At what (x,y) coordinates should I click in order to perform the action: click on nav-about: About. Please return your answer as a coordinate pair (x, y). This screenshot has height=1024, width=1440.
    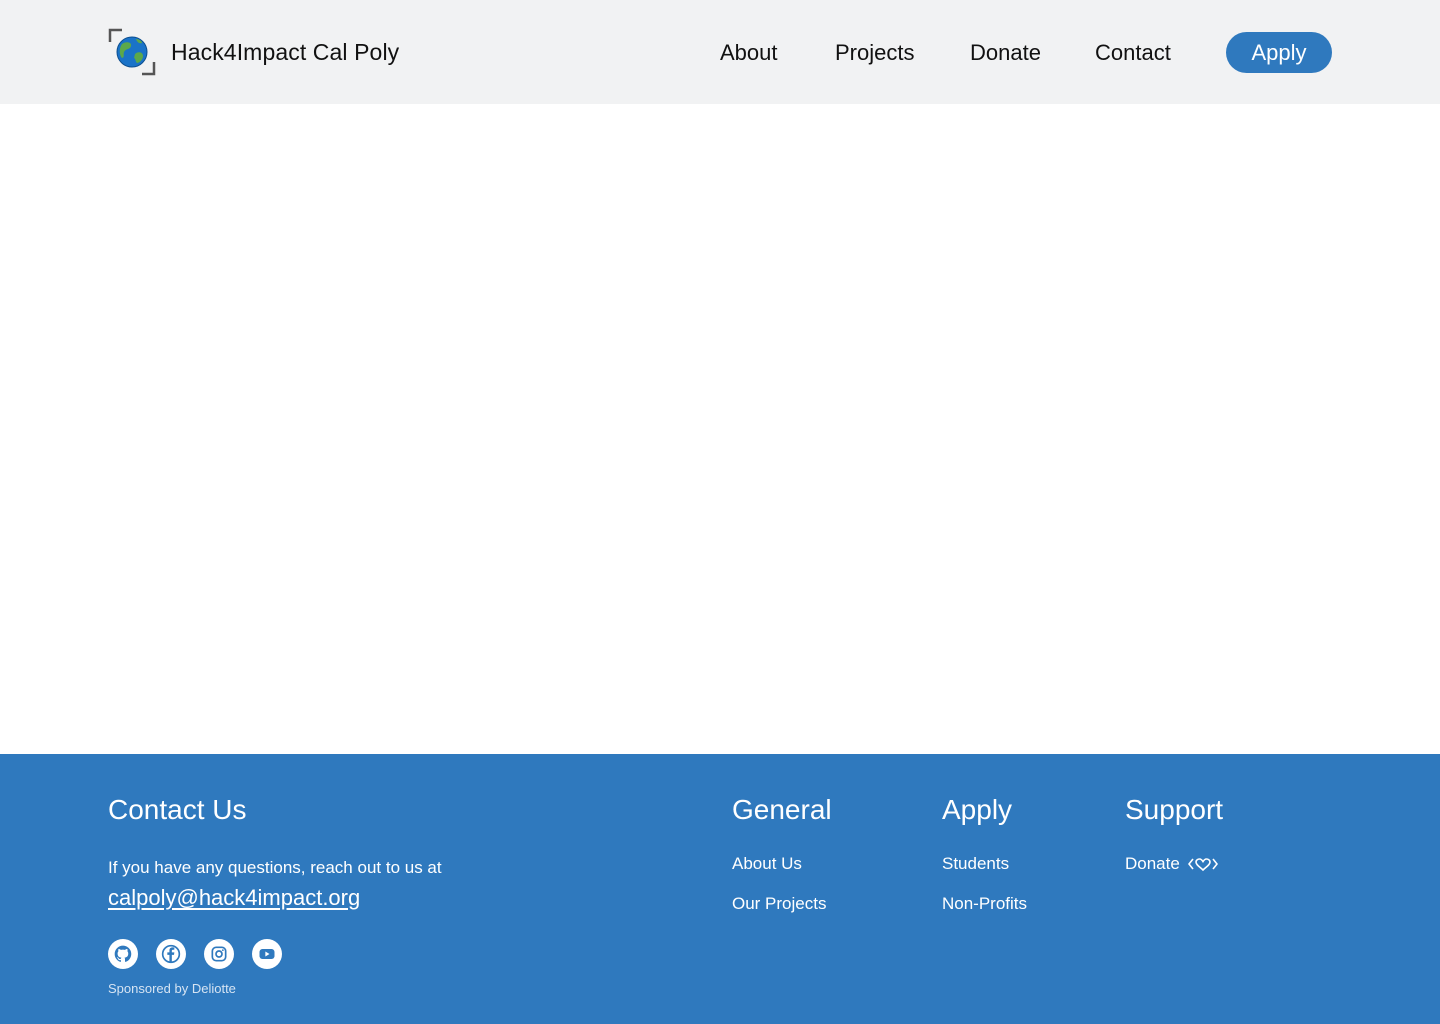
    Looking at the image, I should click on (749, 53).